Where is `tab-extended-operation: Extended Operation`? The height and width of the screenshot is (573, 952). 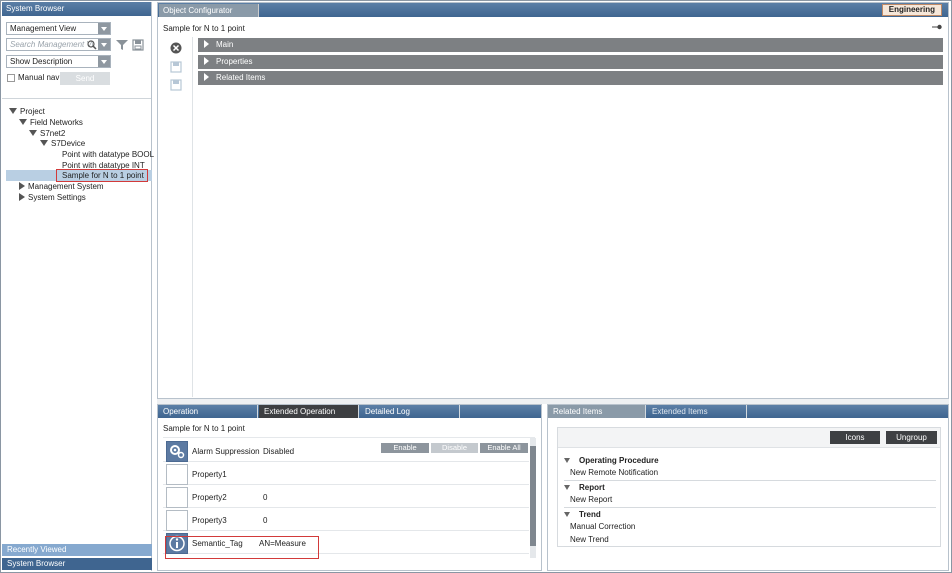
tab-extended-operation: Extended Operation is located at coordinates (309, 411).